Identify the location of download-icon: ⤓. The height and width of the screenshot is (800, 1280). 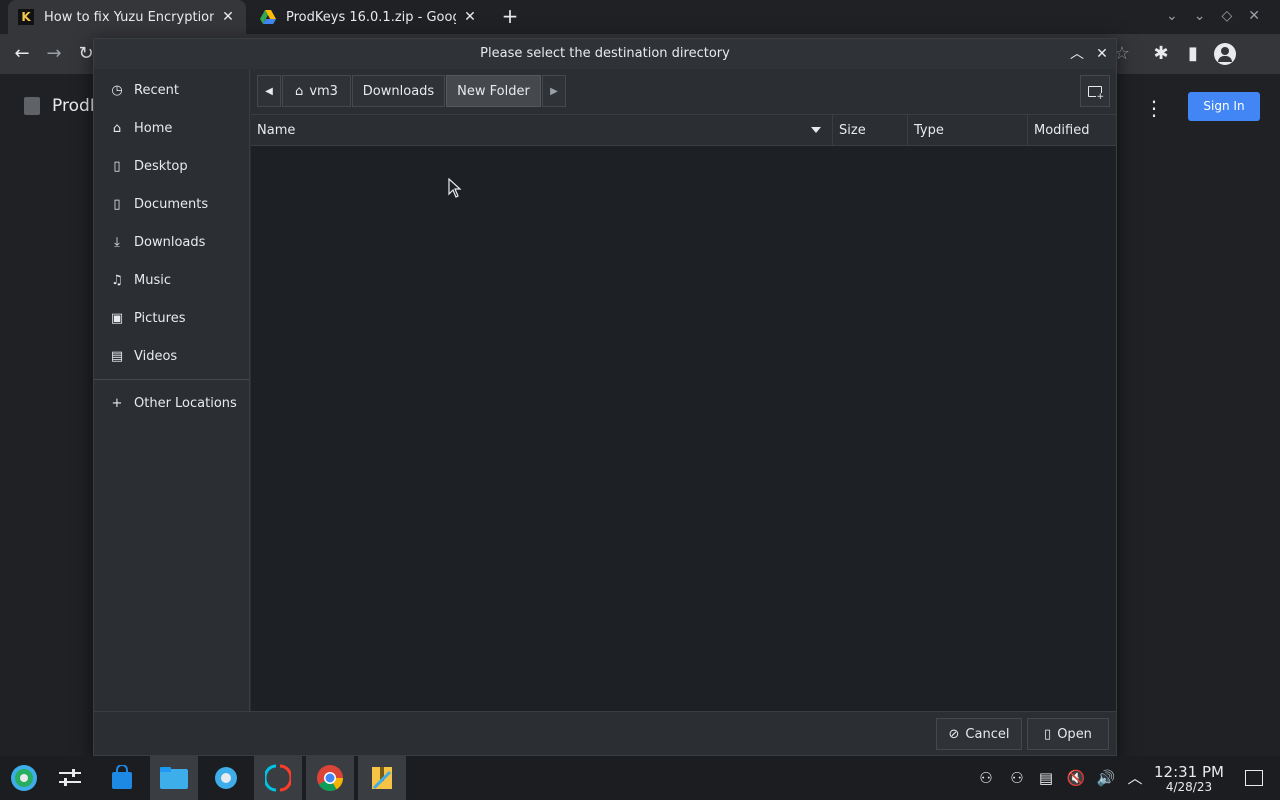
(117, 242).